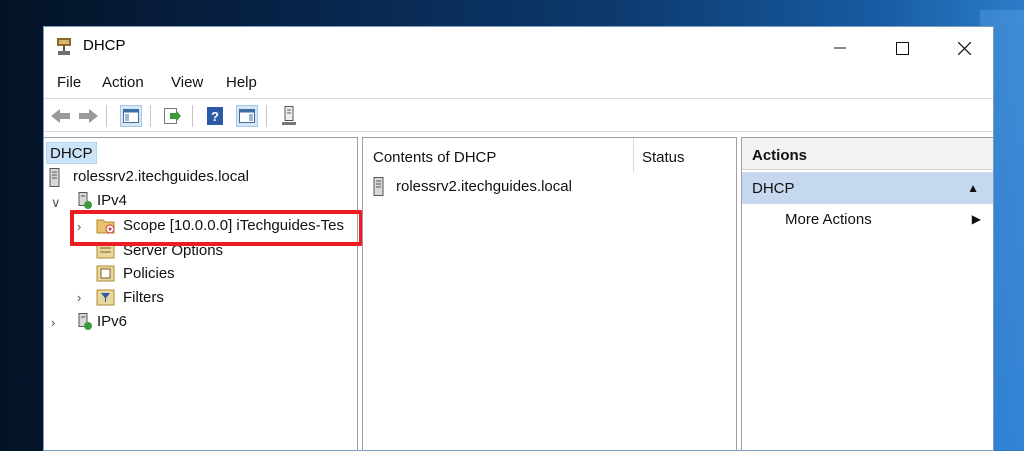 The image size is (1024, 451). Describe the element at coordinates (216, 228) in the screenshot. I see `scope-highlight-box` at that location.